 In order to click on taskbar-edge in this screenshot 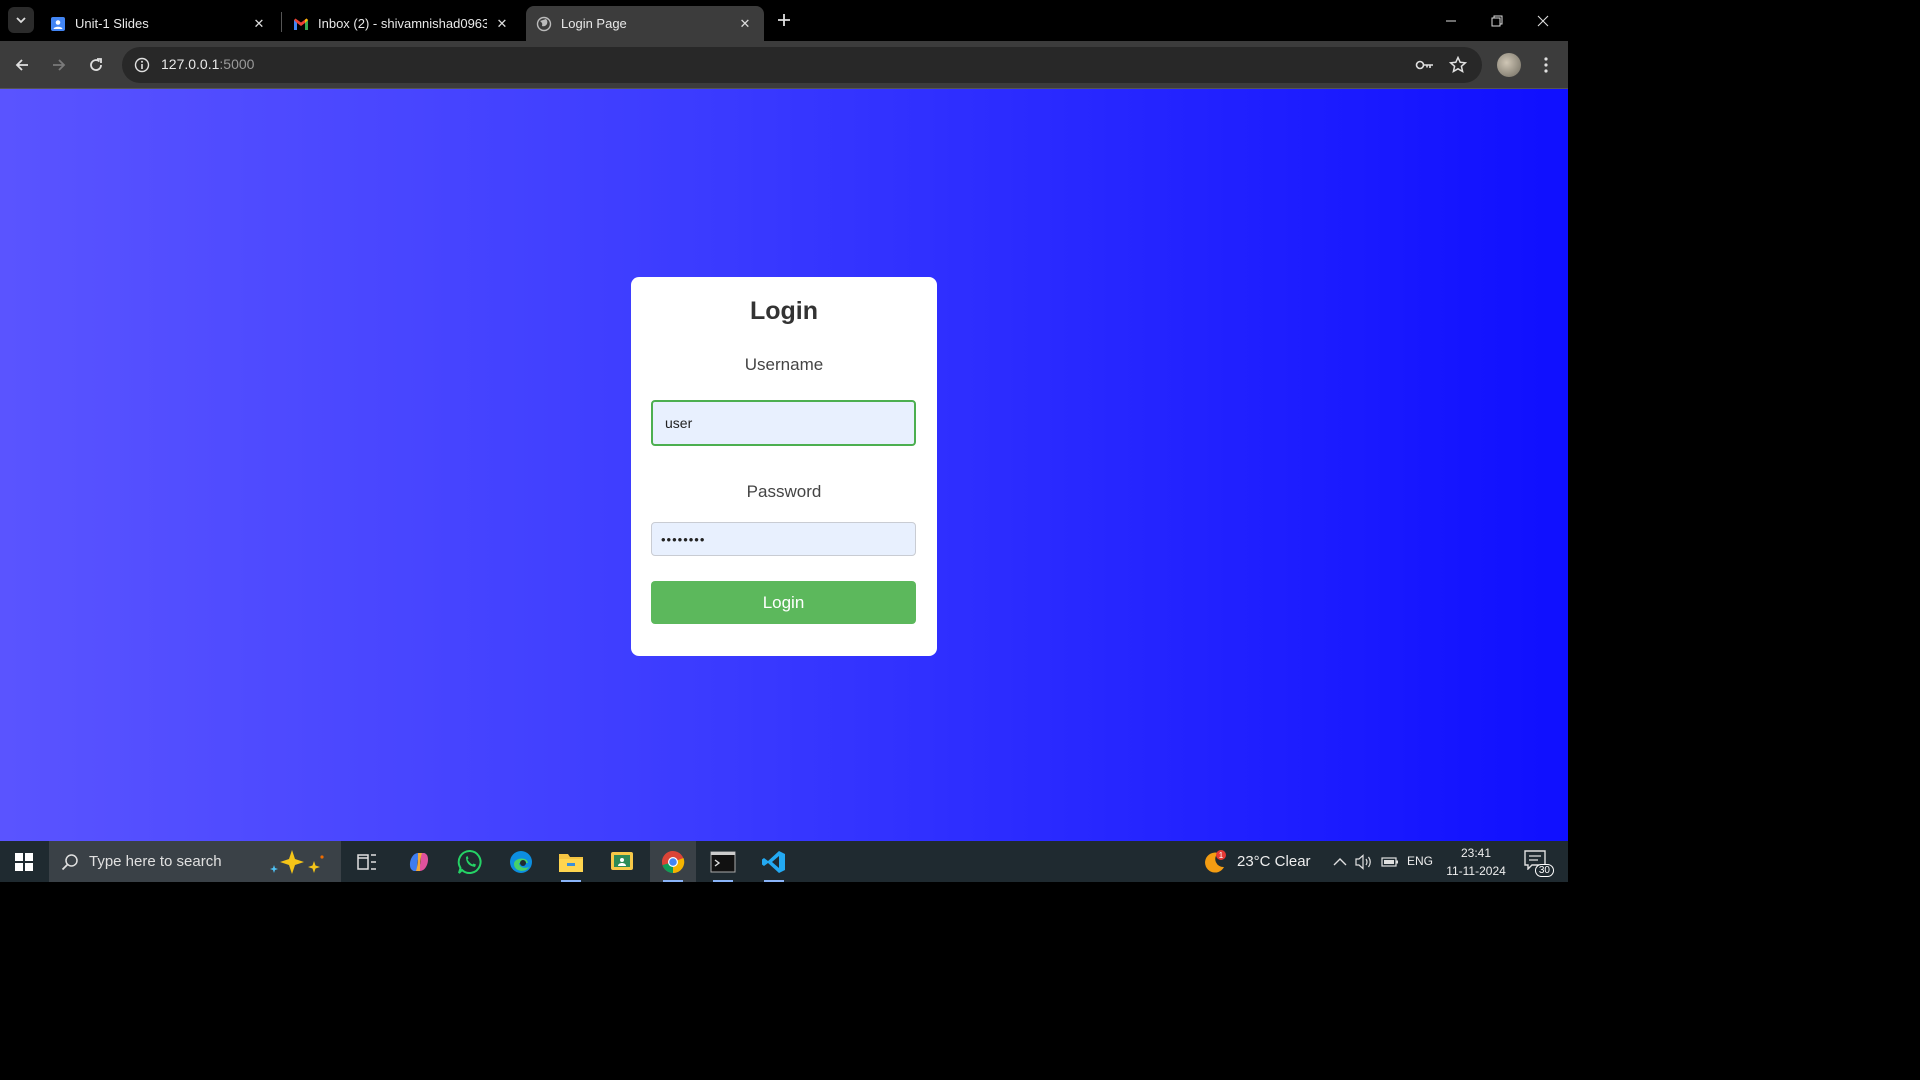, I will do `click(521, 861)`.